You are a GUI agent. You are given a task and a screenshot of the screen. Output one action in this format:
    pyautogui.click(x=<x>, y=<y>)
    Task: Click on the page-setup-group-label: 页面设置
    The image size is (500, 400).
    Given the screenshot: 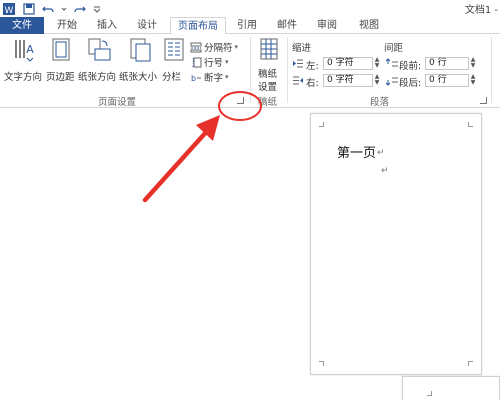 What is the action you would take?
    pyautogui.click(x=117, y=102)
    